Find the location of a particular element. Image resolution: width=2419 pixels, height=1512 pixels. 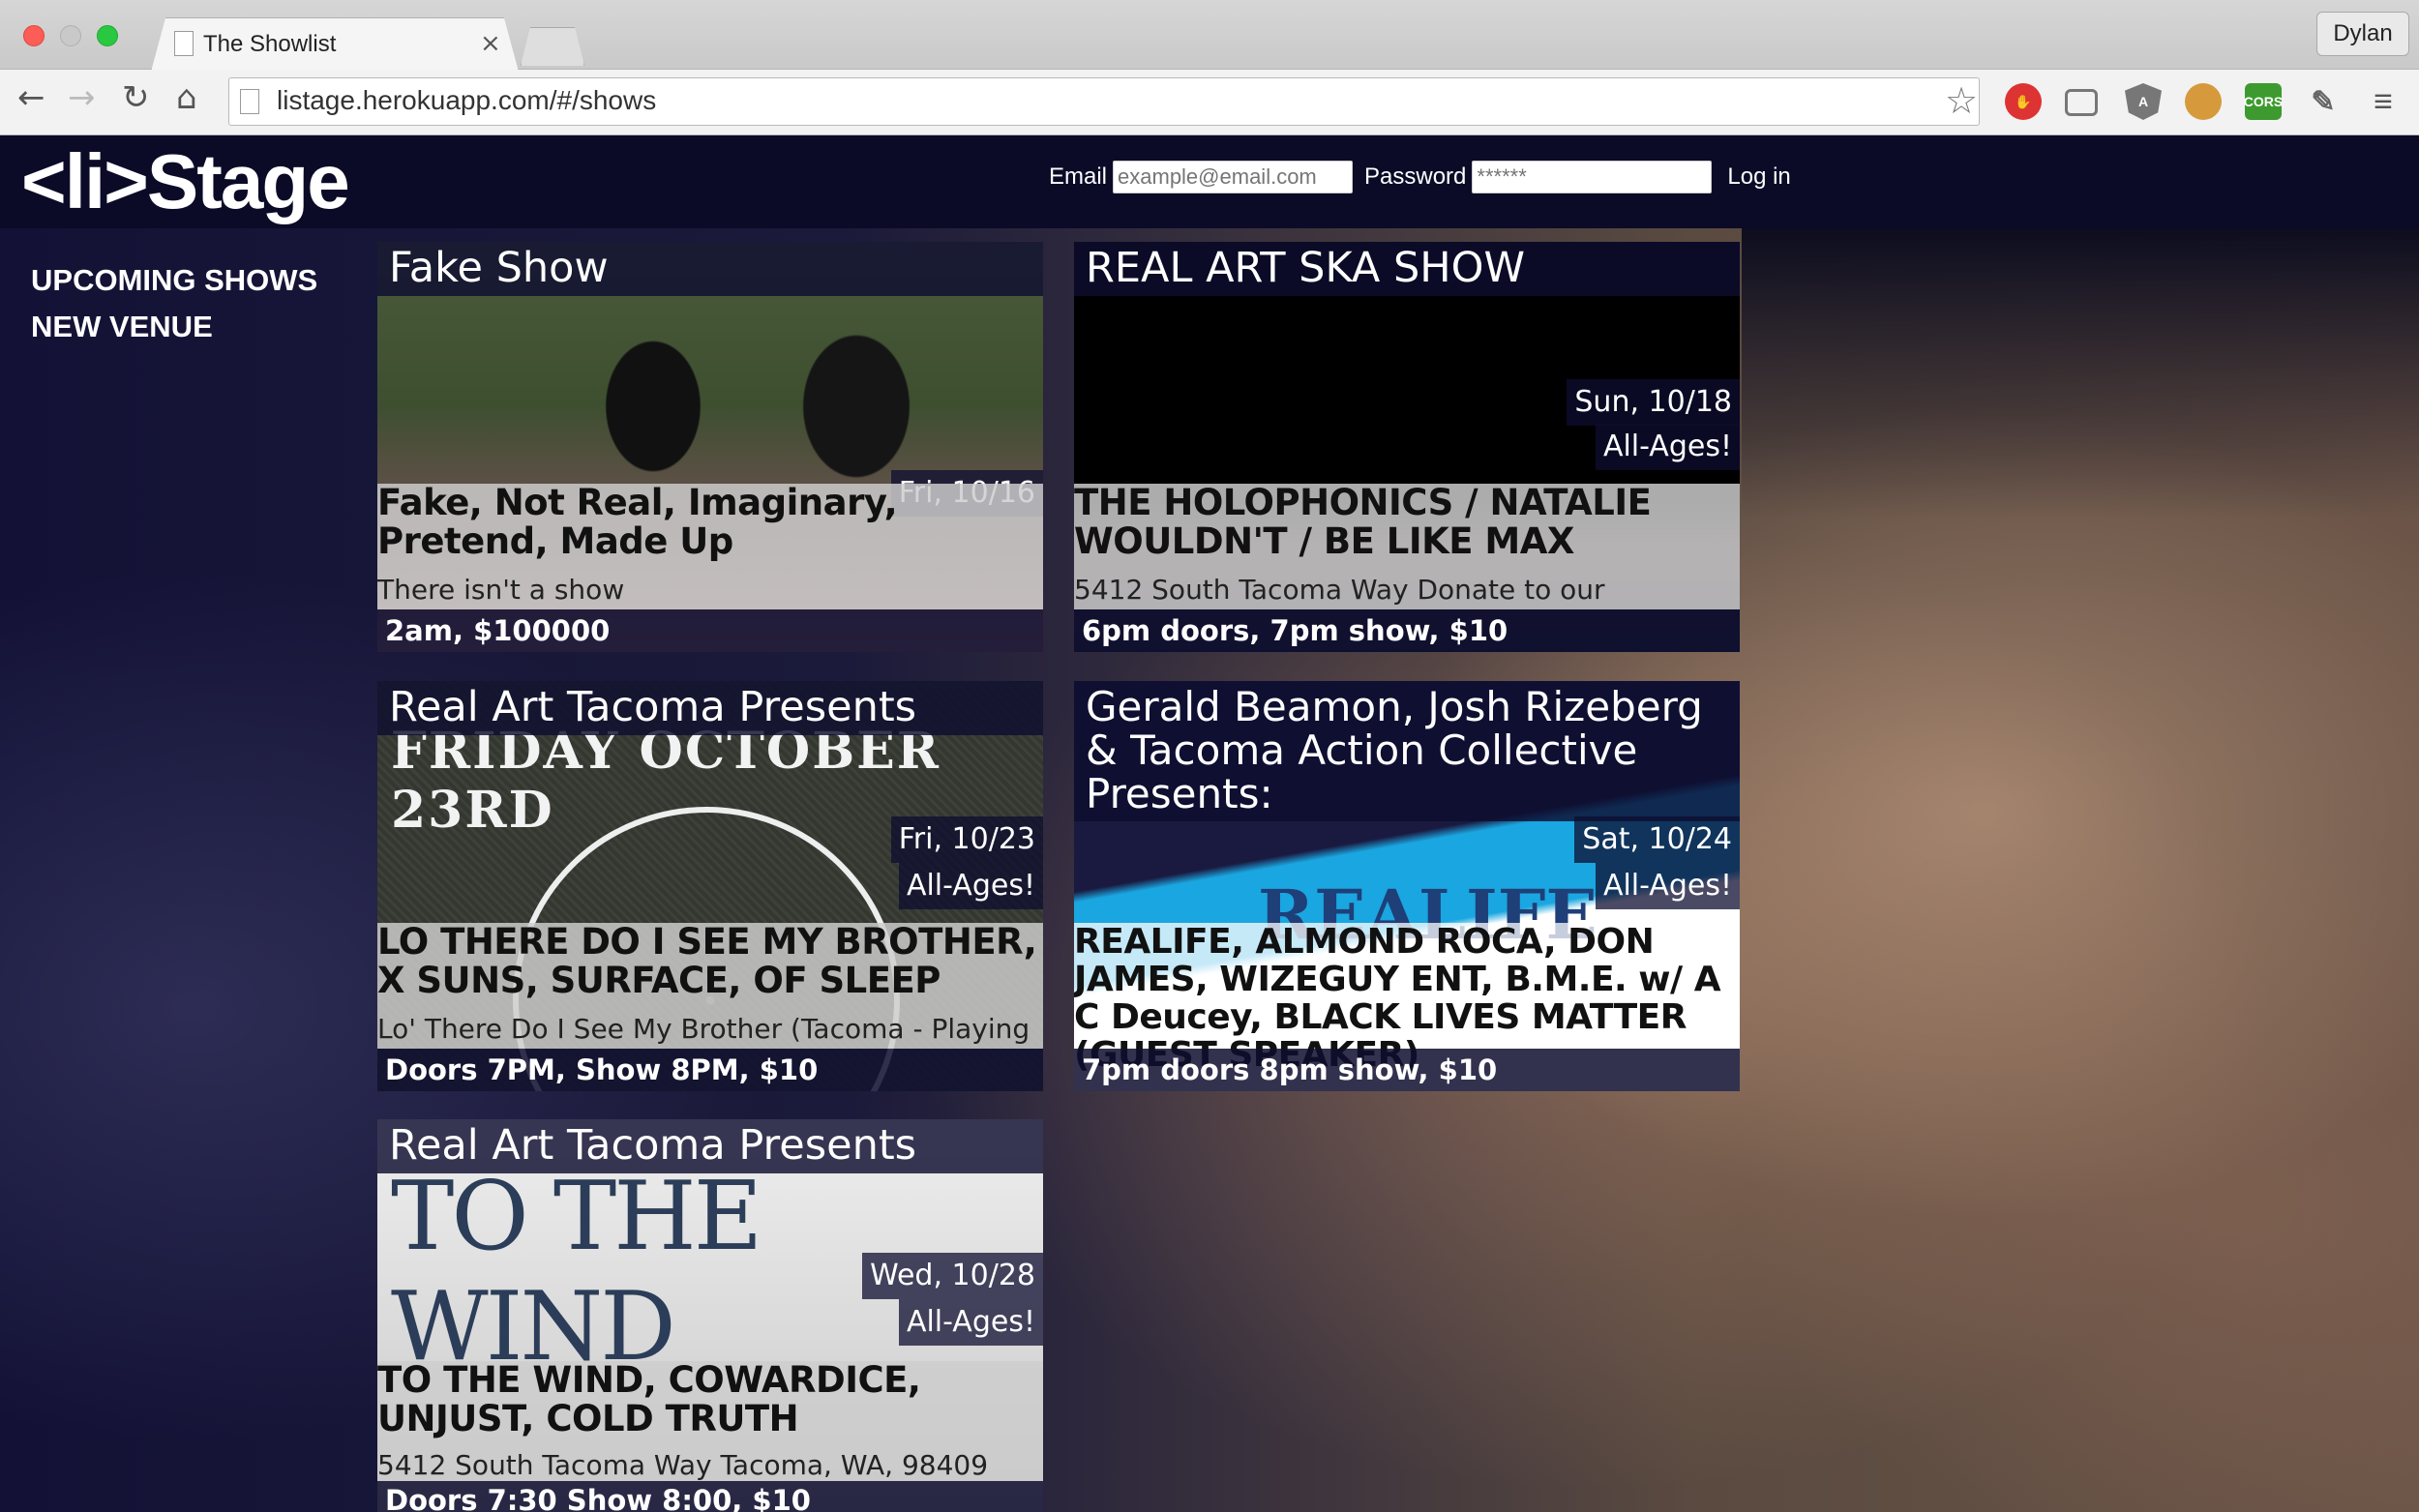

sidebar-item-upcoming-shows: UPCOMING SHOWS is located at coordinates (174, 281).